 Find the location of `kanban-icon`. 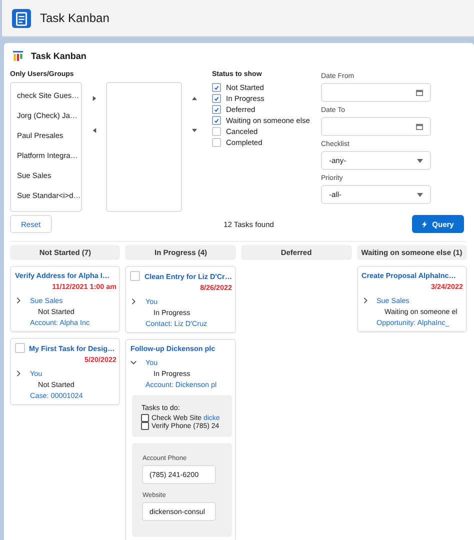

kanban-icon is located at coordinates (18, 56).